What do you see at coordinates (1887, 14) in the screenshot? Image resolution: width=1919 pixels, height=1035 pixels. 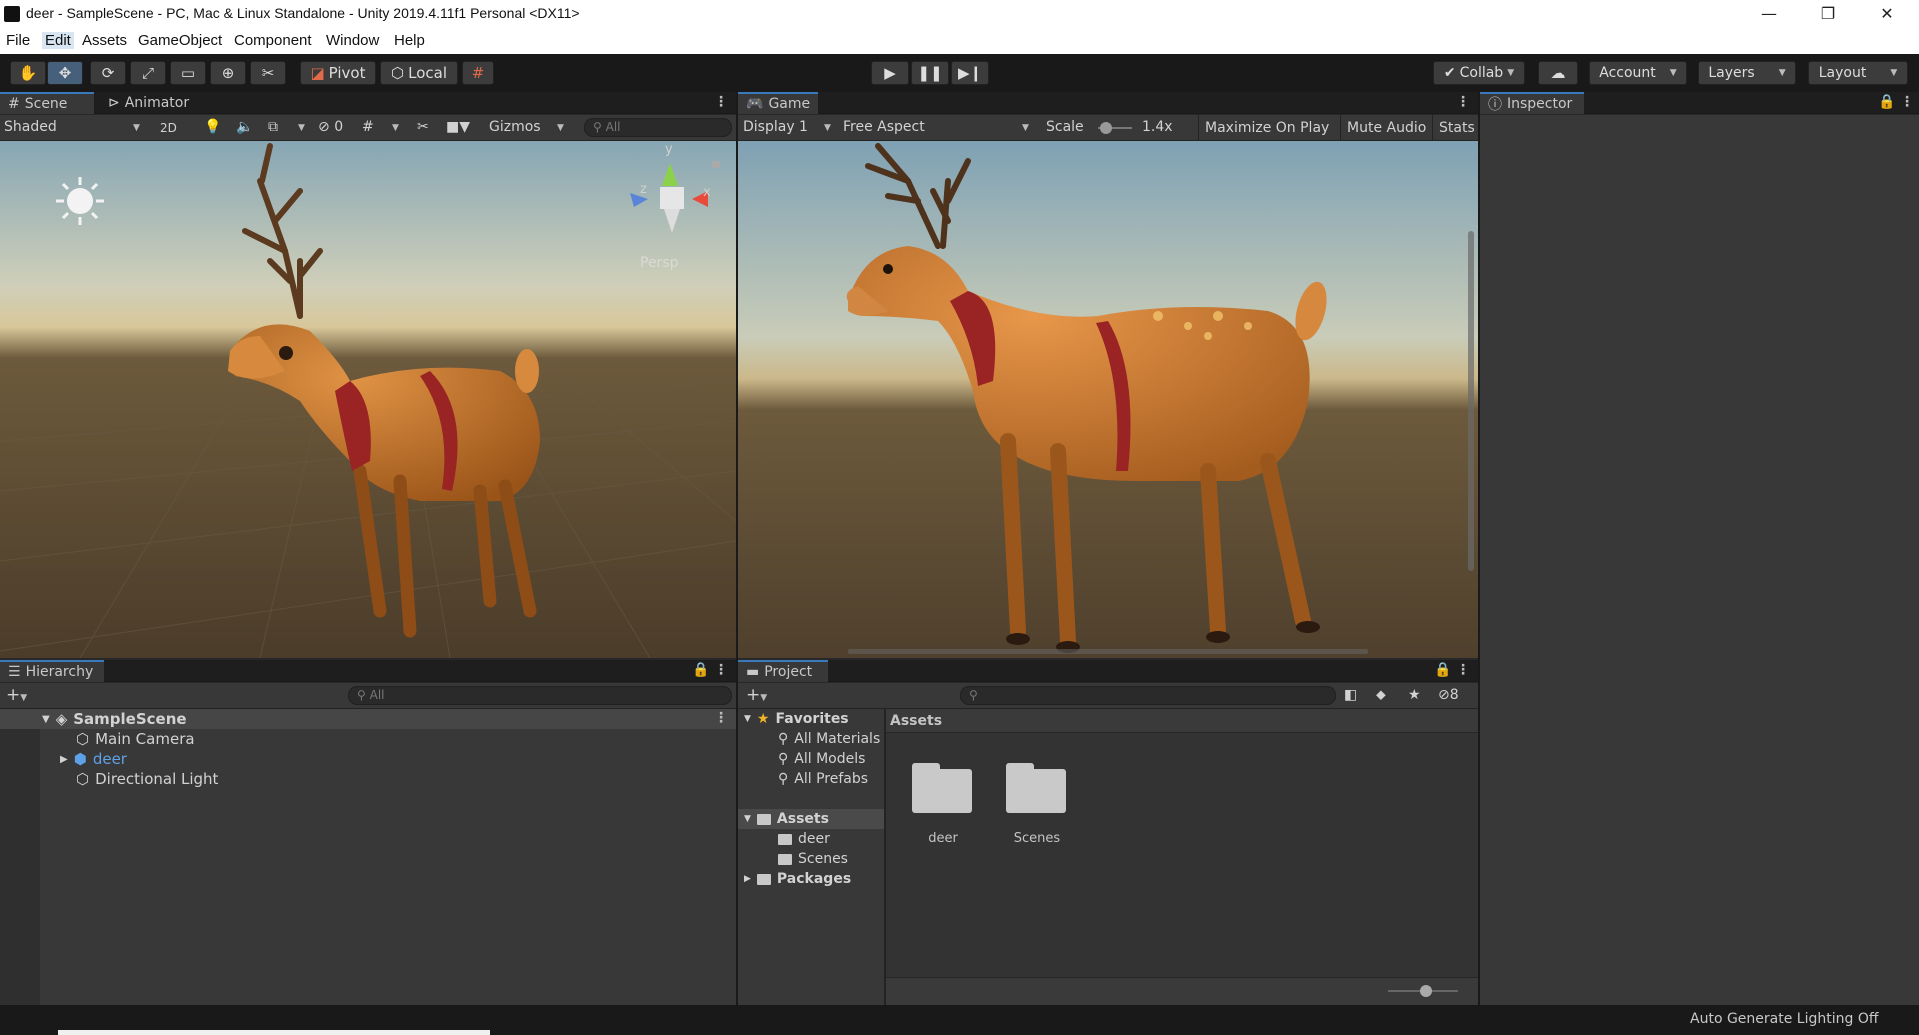 I see `close-button: ✕` at bounding box center [1887, 14].